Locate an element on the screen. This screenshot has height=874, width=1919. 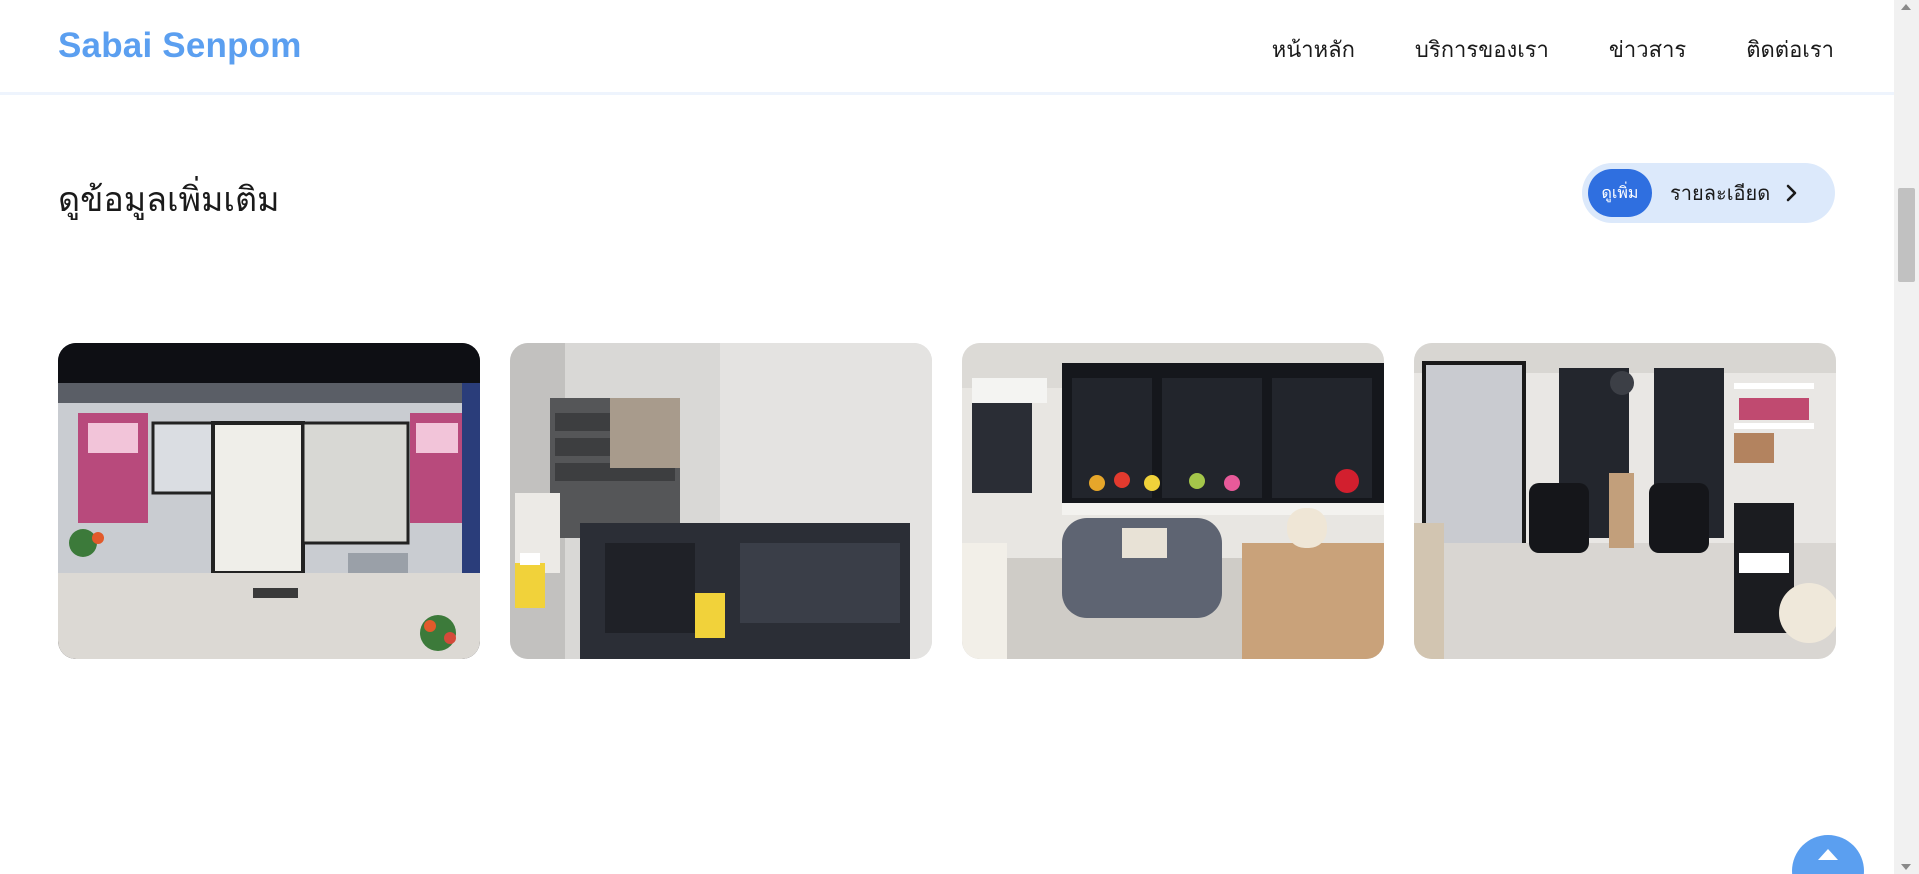
more-details-button: ดูเพิ่ม รายละเอียด is located at coordinates (1708, 193).